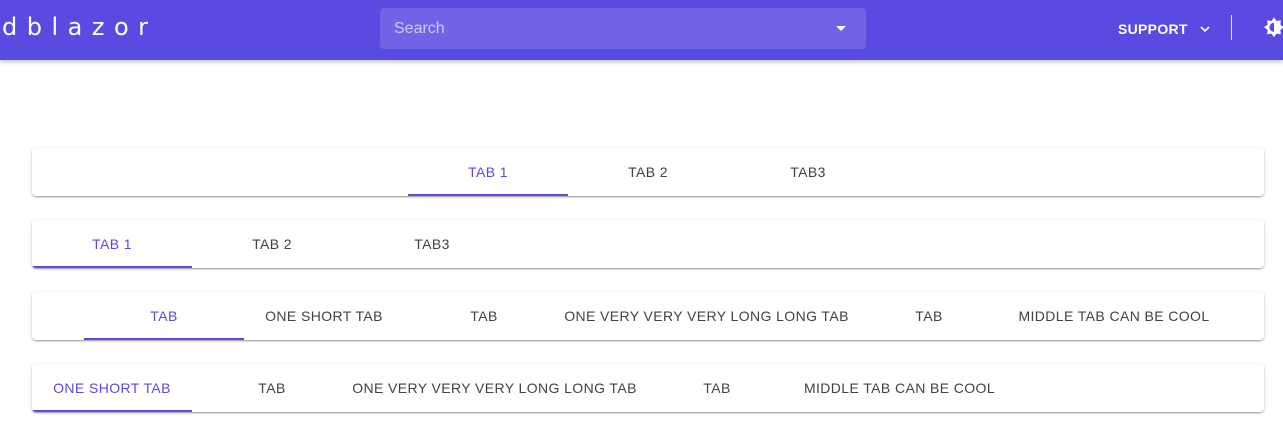 This screenshot has height=424, width=1283. Describe the element at coordinates (1153, 29) in the screenshot. I see `support-label: SUPPORT` at that location.